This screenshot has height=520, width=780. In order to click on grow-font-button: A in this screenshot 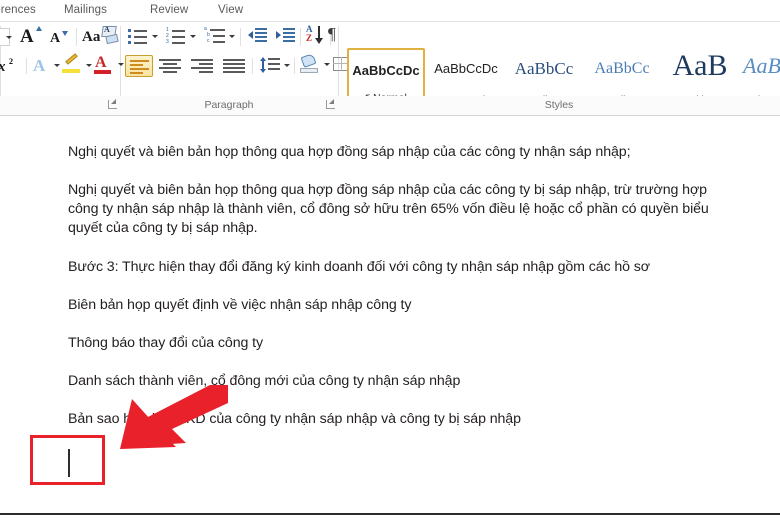, I will do `click(31, 36)`.